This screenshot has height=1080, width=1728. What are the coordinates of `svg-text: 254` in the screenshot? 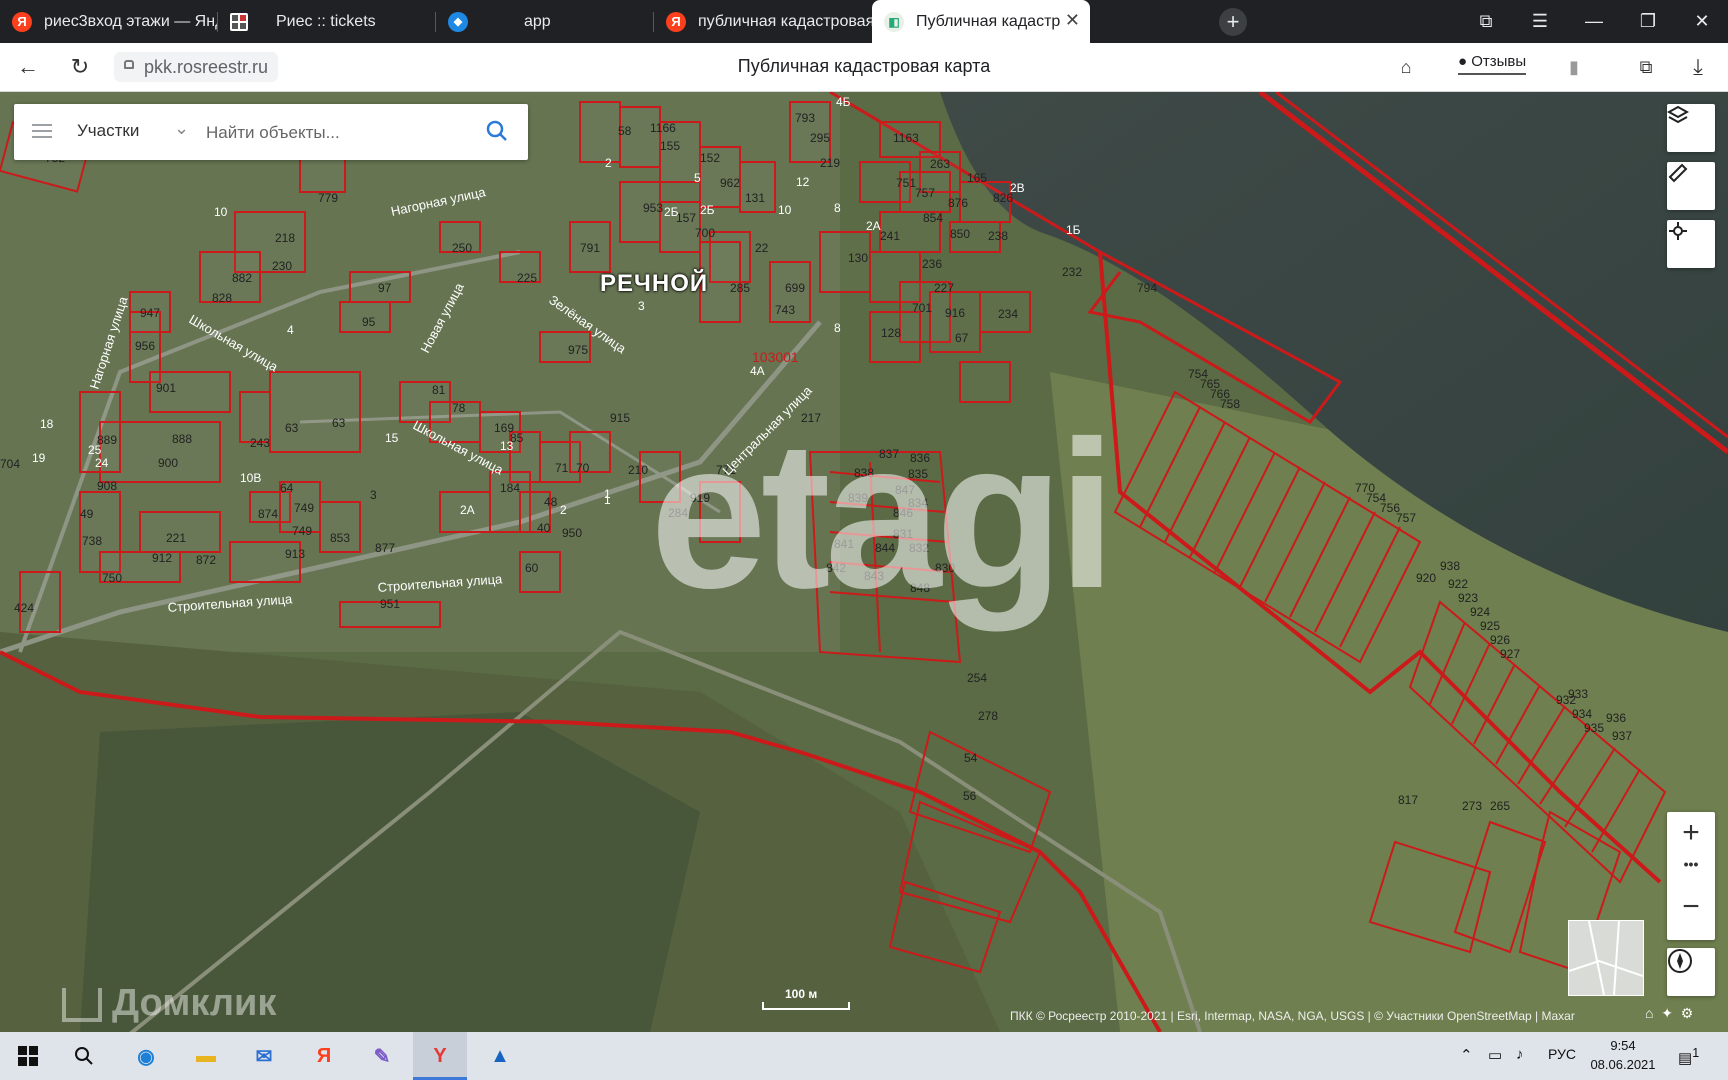 It's located at (977, 678).